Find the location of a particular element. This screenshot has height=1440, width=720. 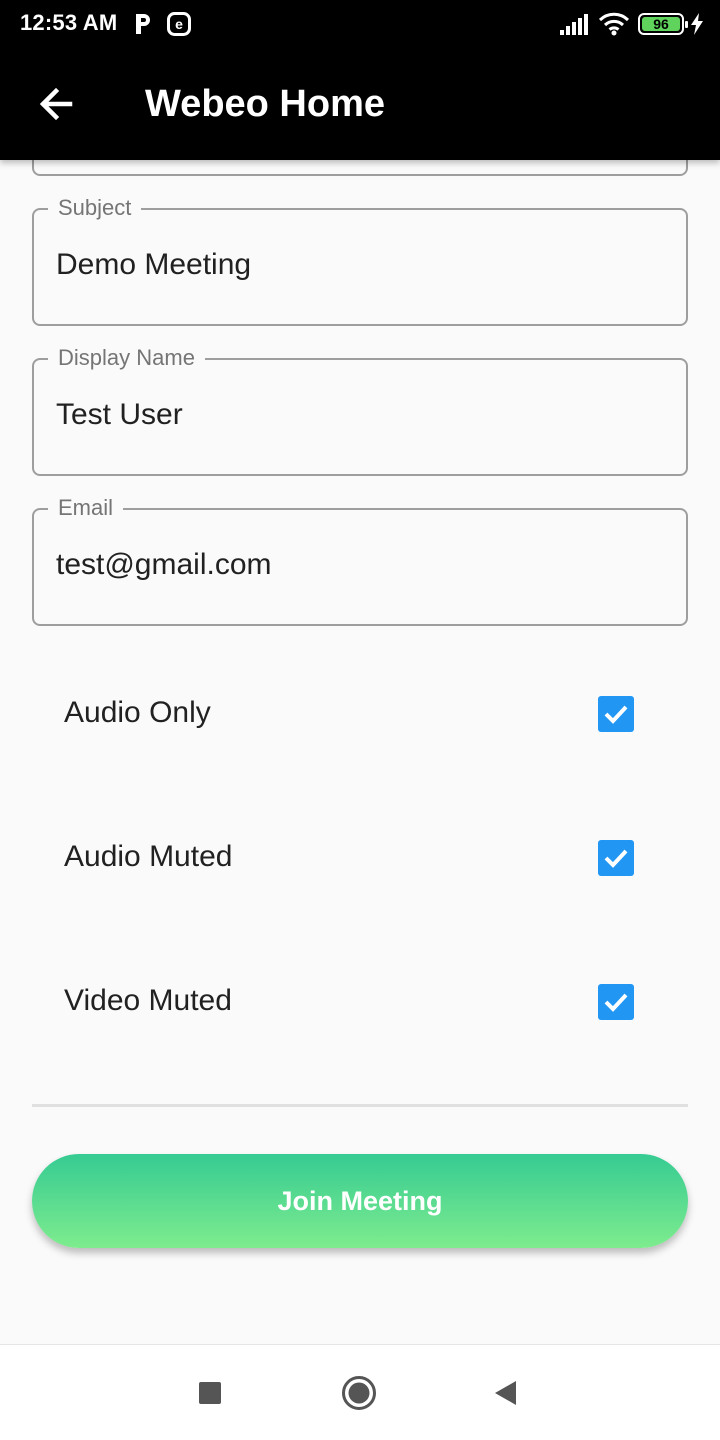

back-arrow-icon is located at coordinates (56, 104).